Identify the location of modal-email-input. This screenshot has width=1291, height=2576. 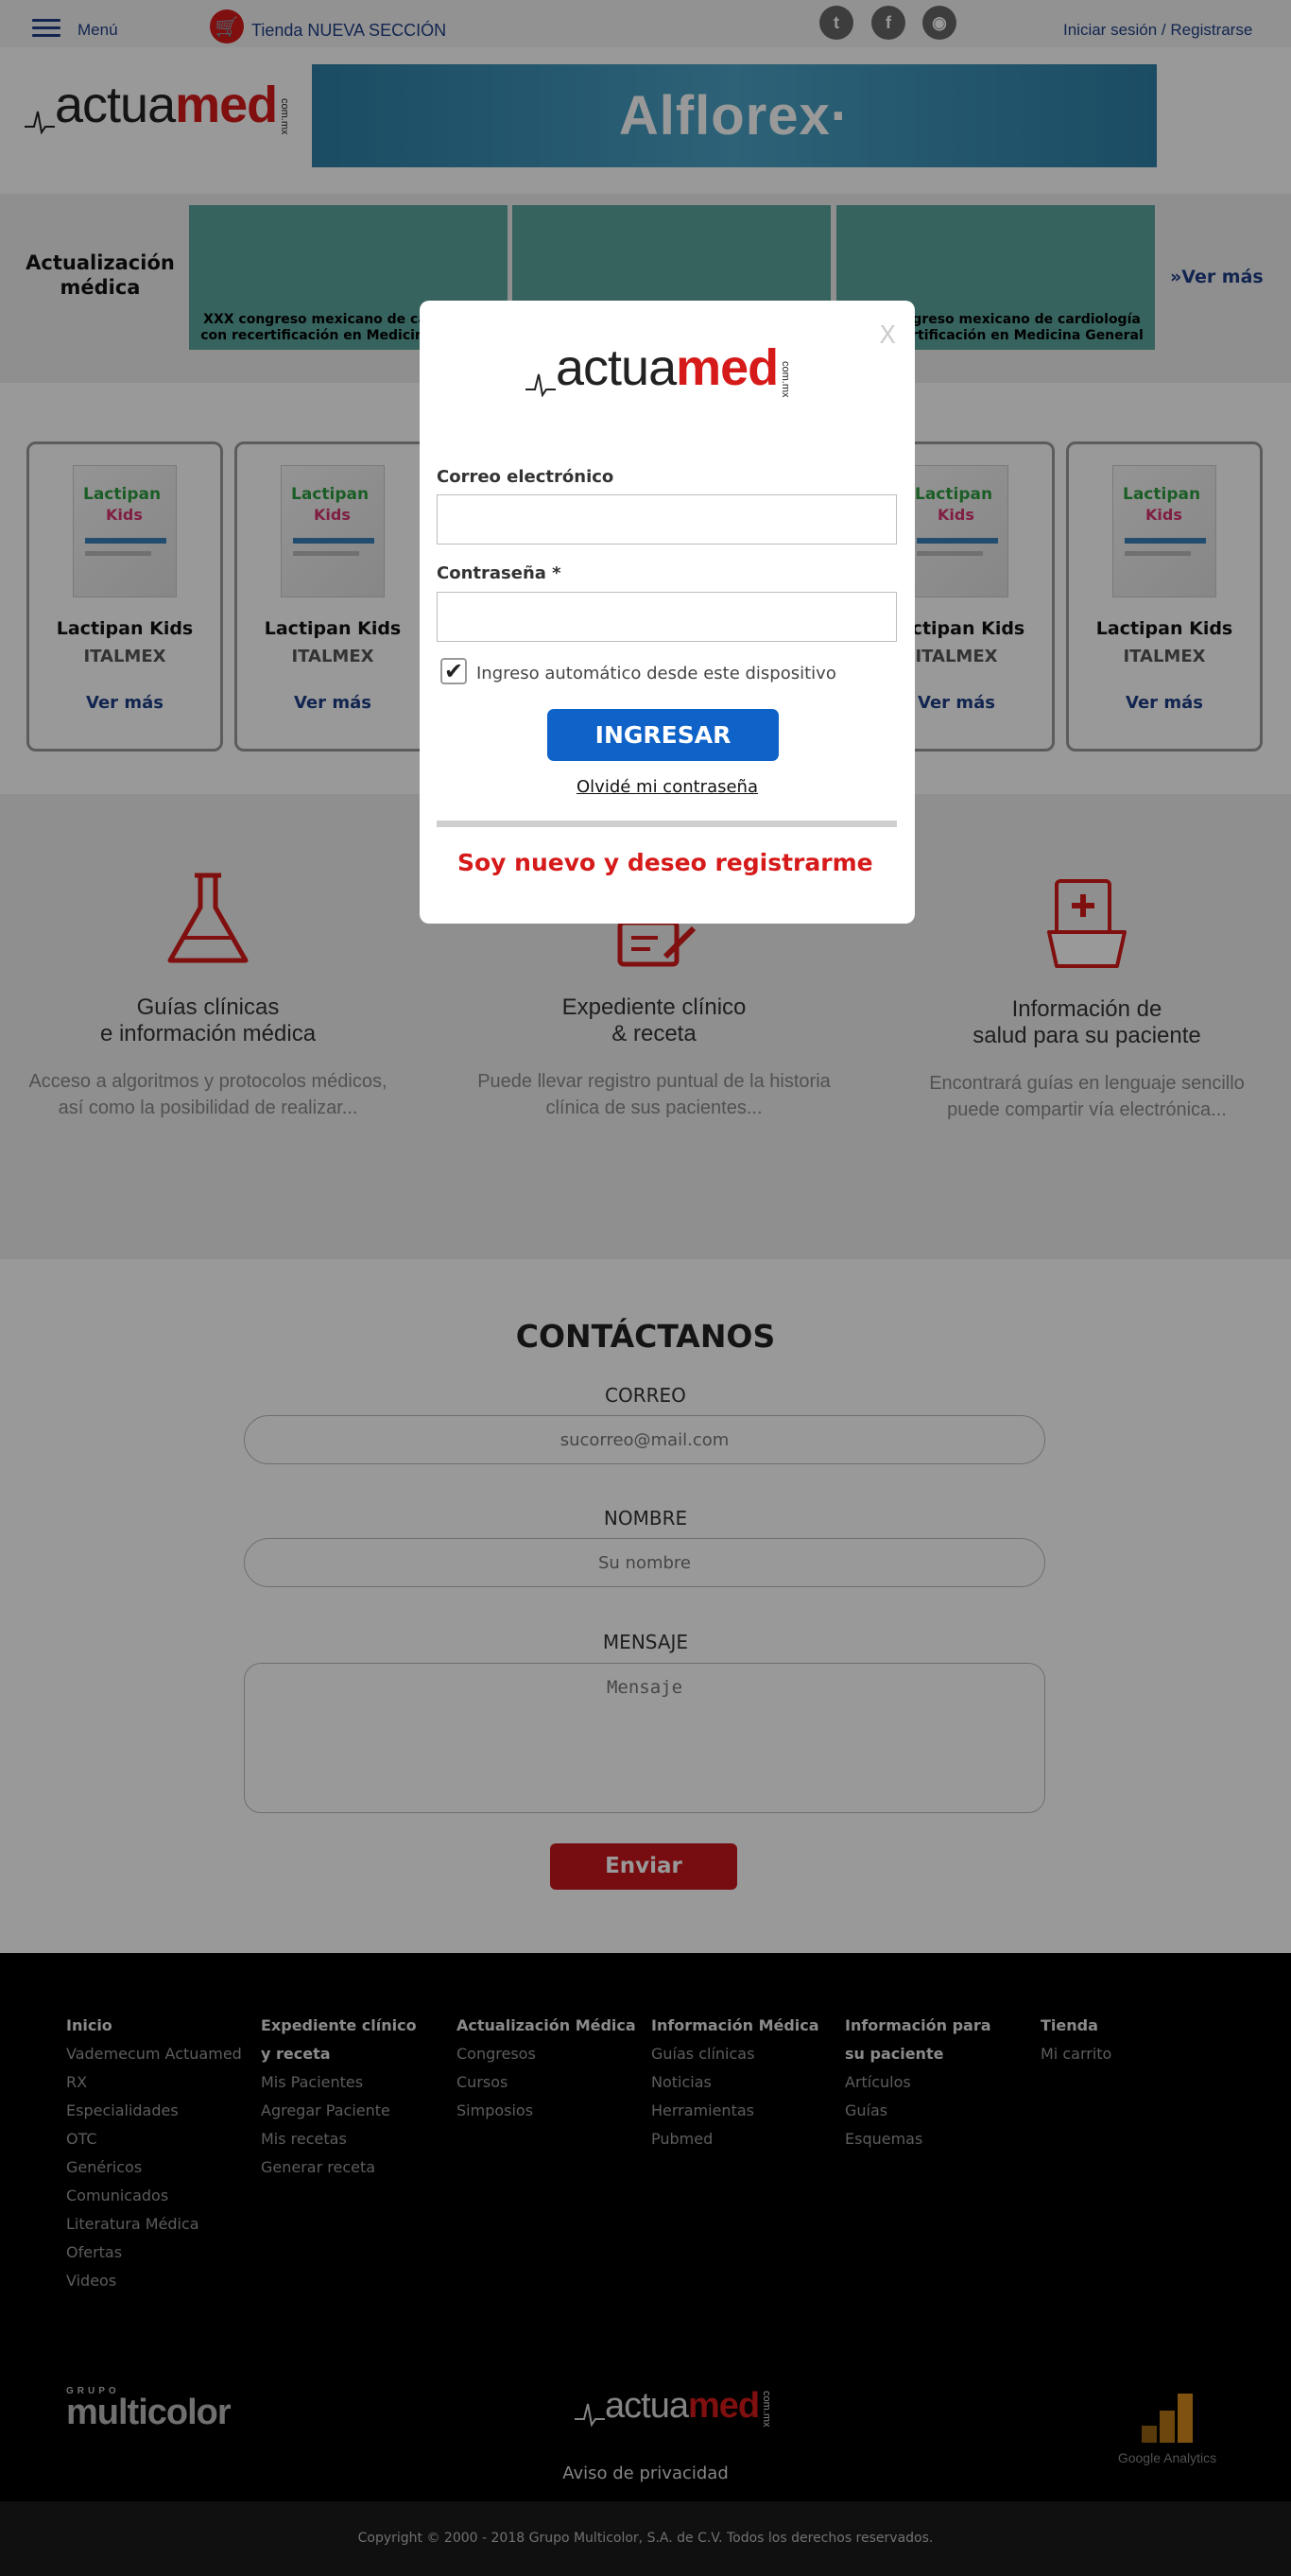
(667, 519).